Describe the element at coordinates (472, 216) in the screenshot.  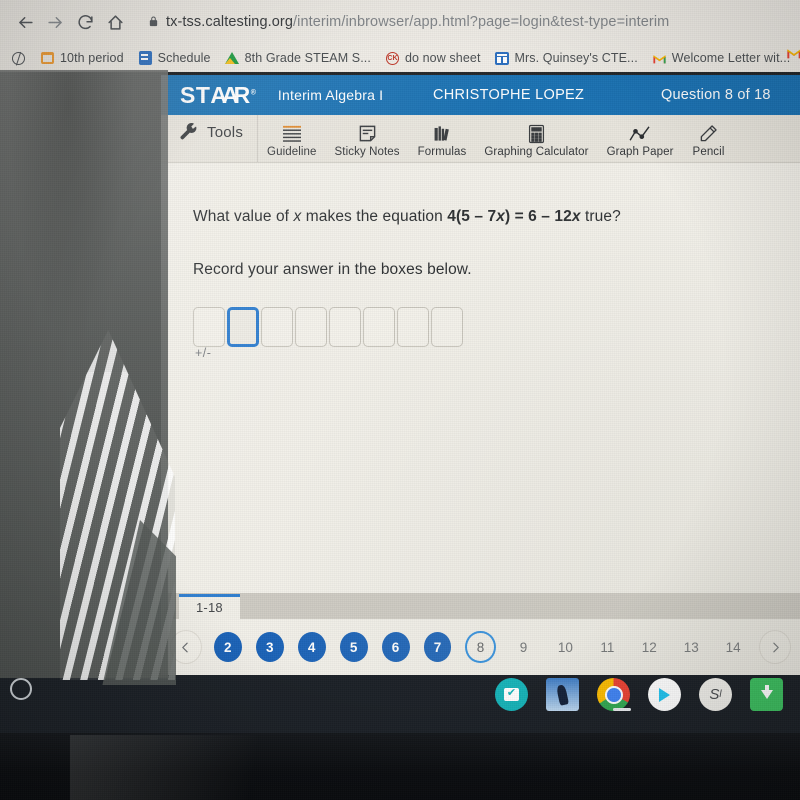
I see `equation-coefficient: 4(5 – 7` at that location.